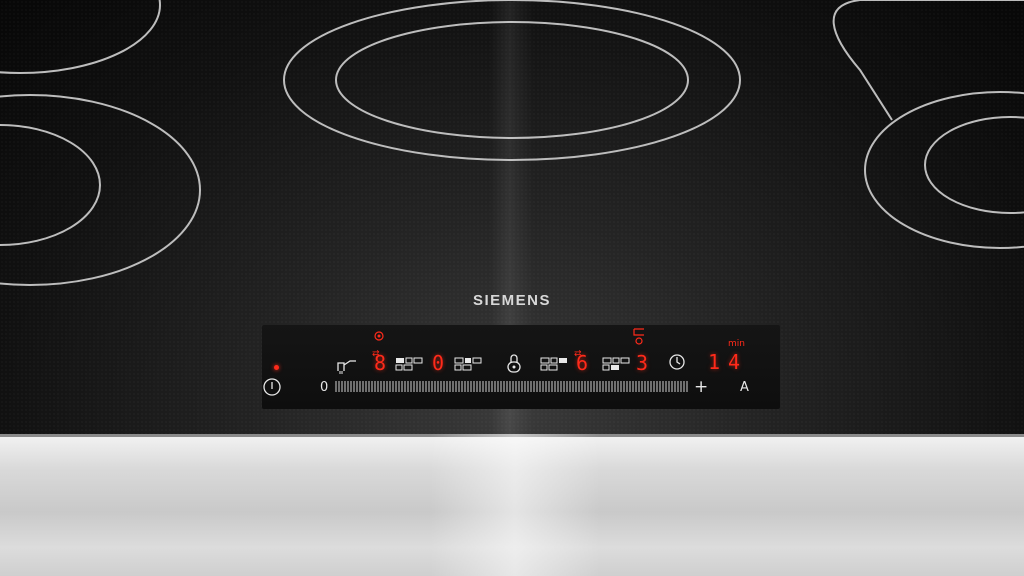 The height and width of the screenshot is (576, 1024). Describe the element at coordinates (744, 387) in the screenshot. I see `auto-cook-button: A` at that location.